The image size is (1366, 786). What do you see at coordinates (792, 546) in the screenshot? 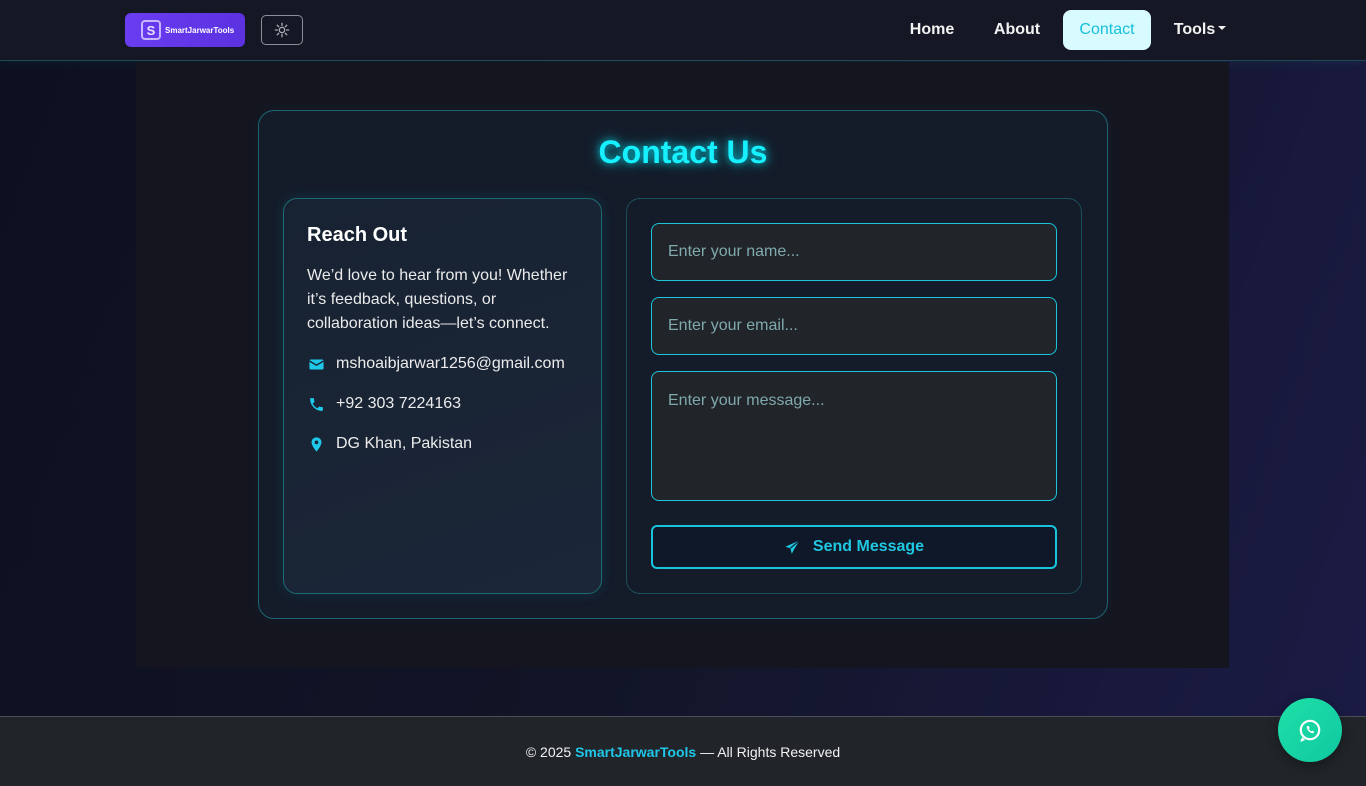
I see `paper-plane-icon` at bounding box center [792, 546].